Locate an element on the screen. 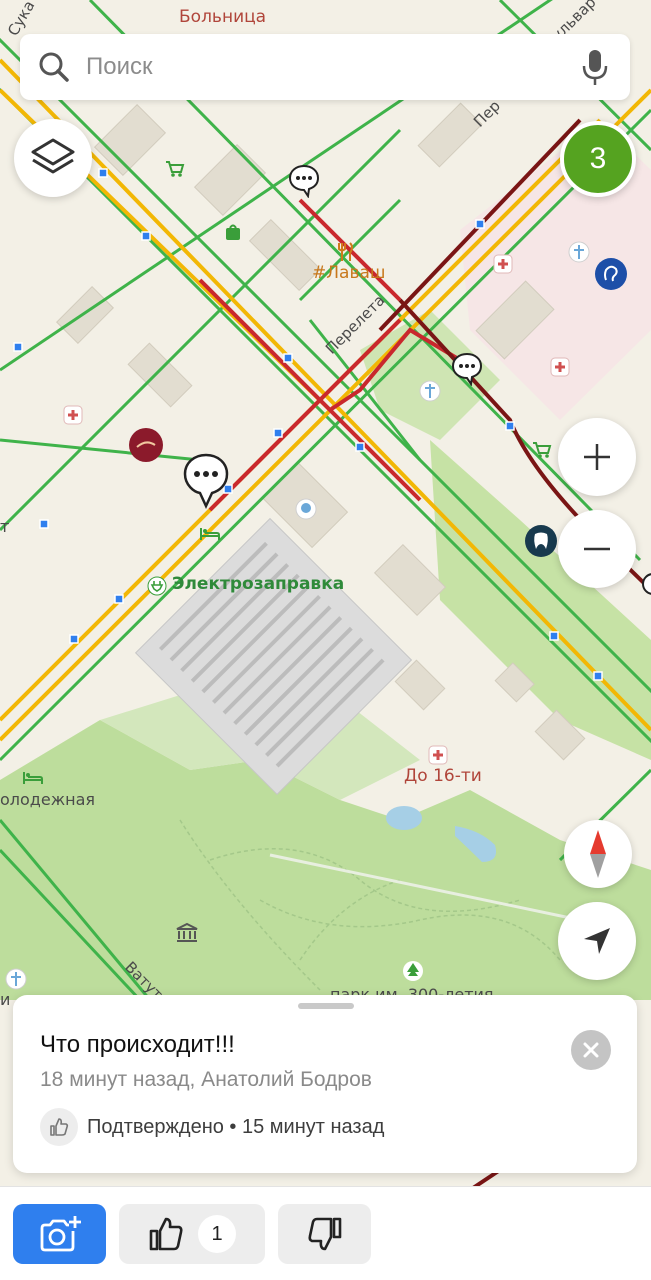 Image resolution: width=651 pixels, height=1280 pixels. event-meta: 18 минут назад, Анатолий Бодров is located at coordinates (206, 1079).